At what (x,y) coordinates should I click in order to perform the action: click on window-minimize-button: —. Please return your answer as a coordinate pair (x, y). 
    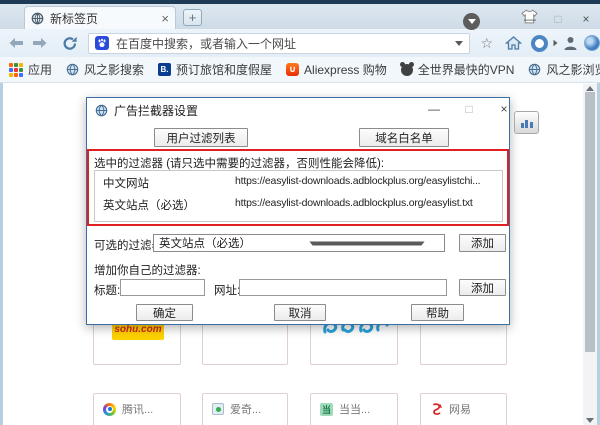
    Looking at the image, I should click on (530, 19).